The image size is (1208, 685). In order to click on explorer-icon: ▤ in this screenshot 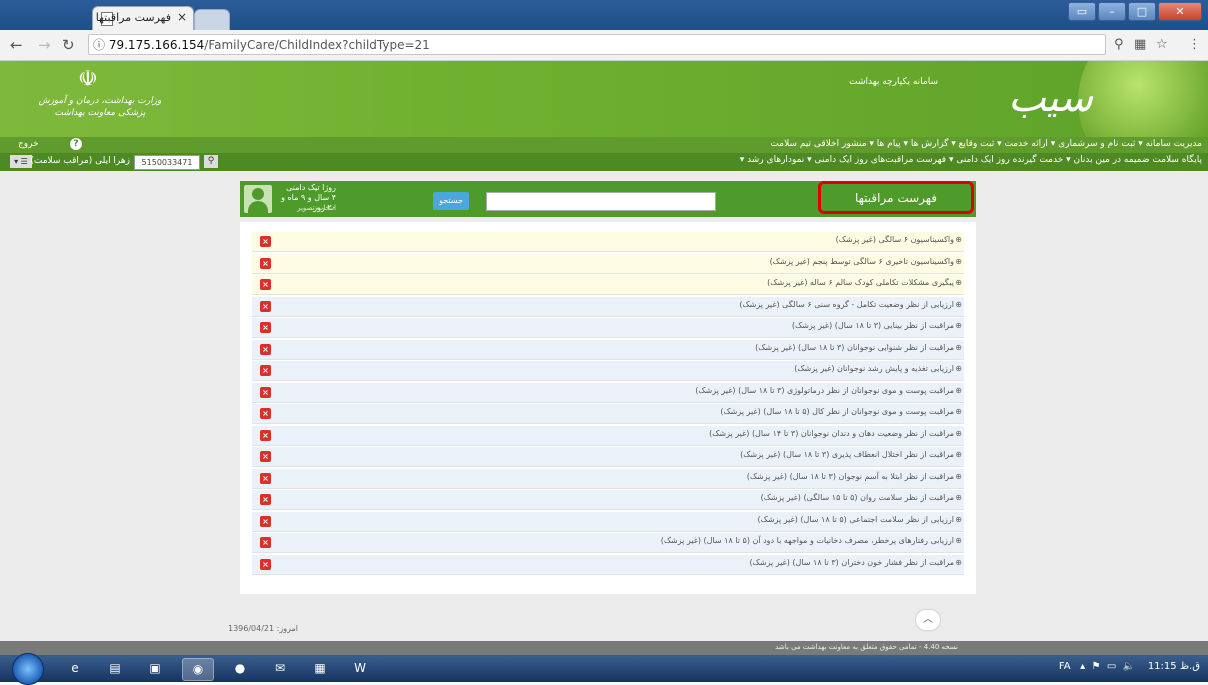, I will do `click(115, 668)`.